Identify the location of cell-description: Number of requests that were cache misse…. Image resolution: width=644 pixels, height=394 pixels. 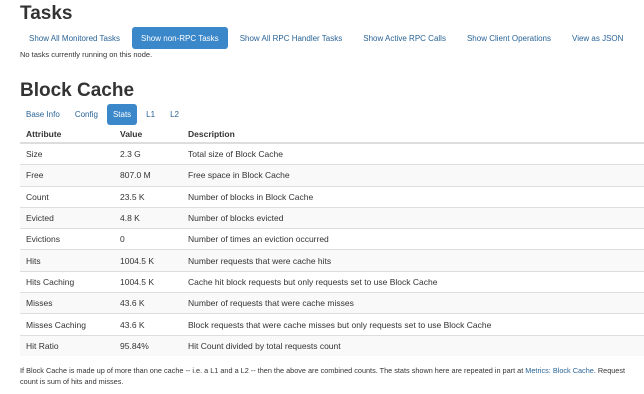
(413, 303).